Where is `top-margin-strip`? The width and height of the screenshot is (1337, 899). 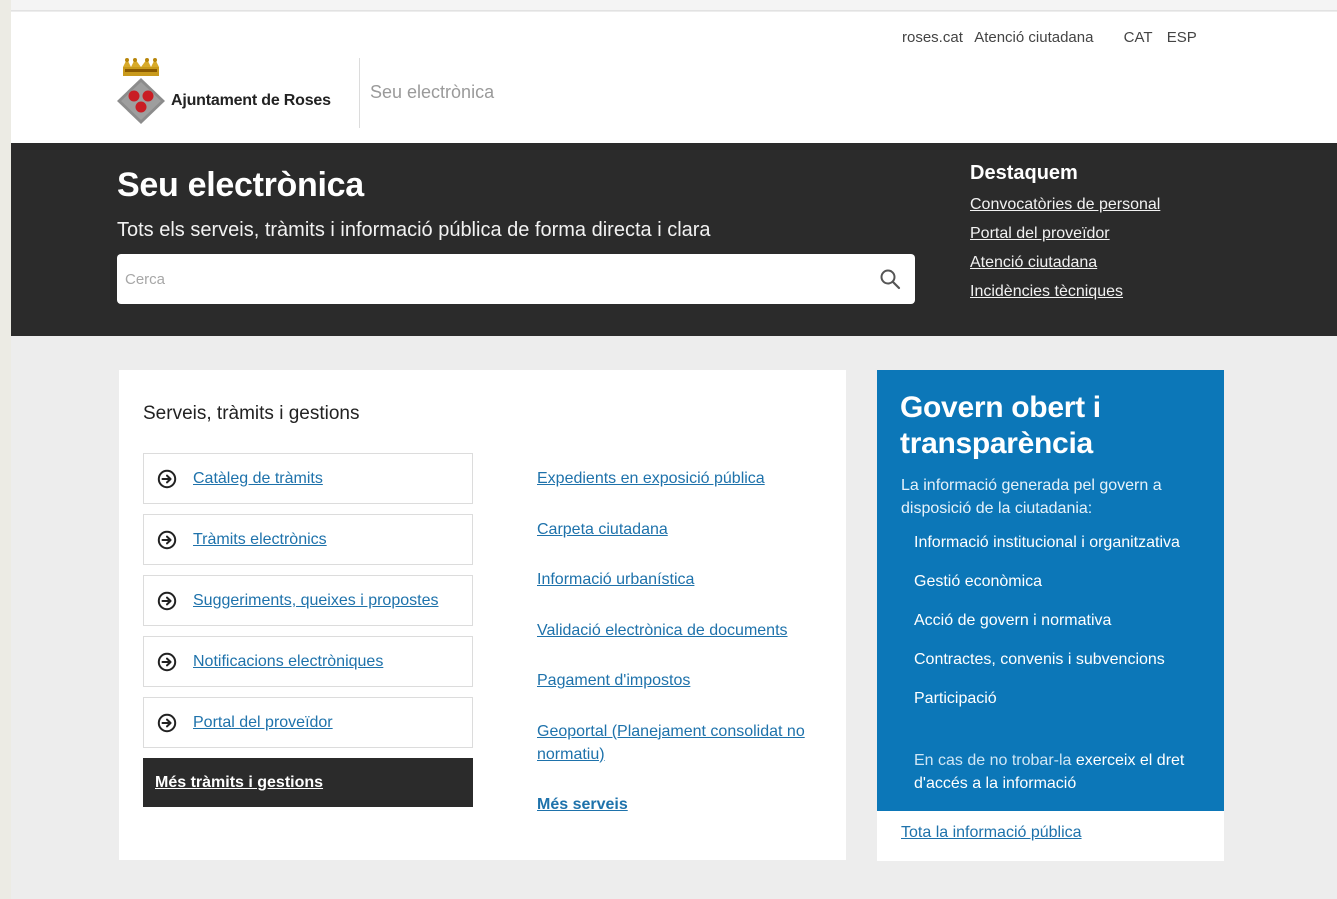 top-margin-strip is located at coordinates (674, 5).